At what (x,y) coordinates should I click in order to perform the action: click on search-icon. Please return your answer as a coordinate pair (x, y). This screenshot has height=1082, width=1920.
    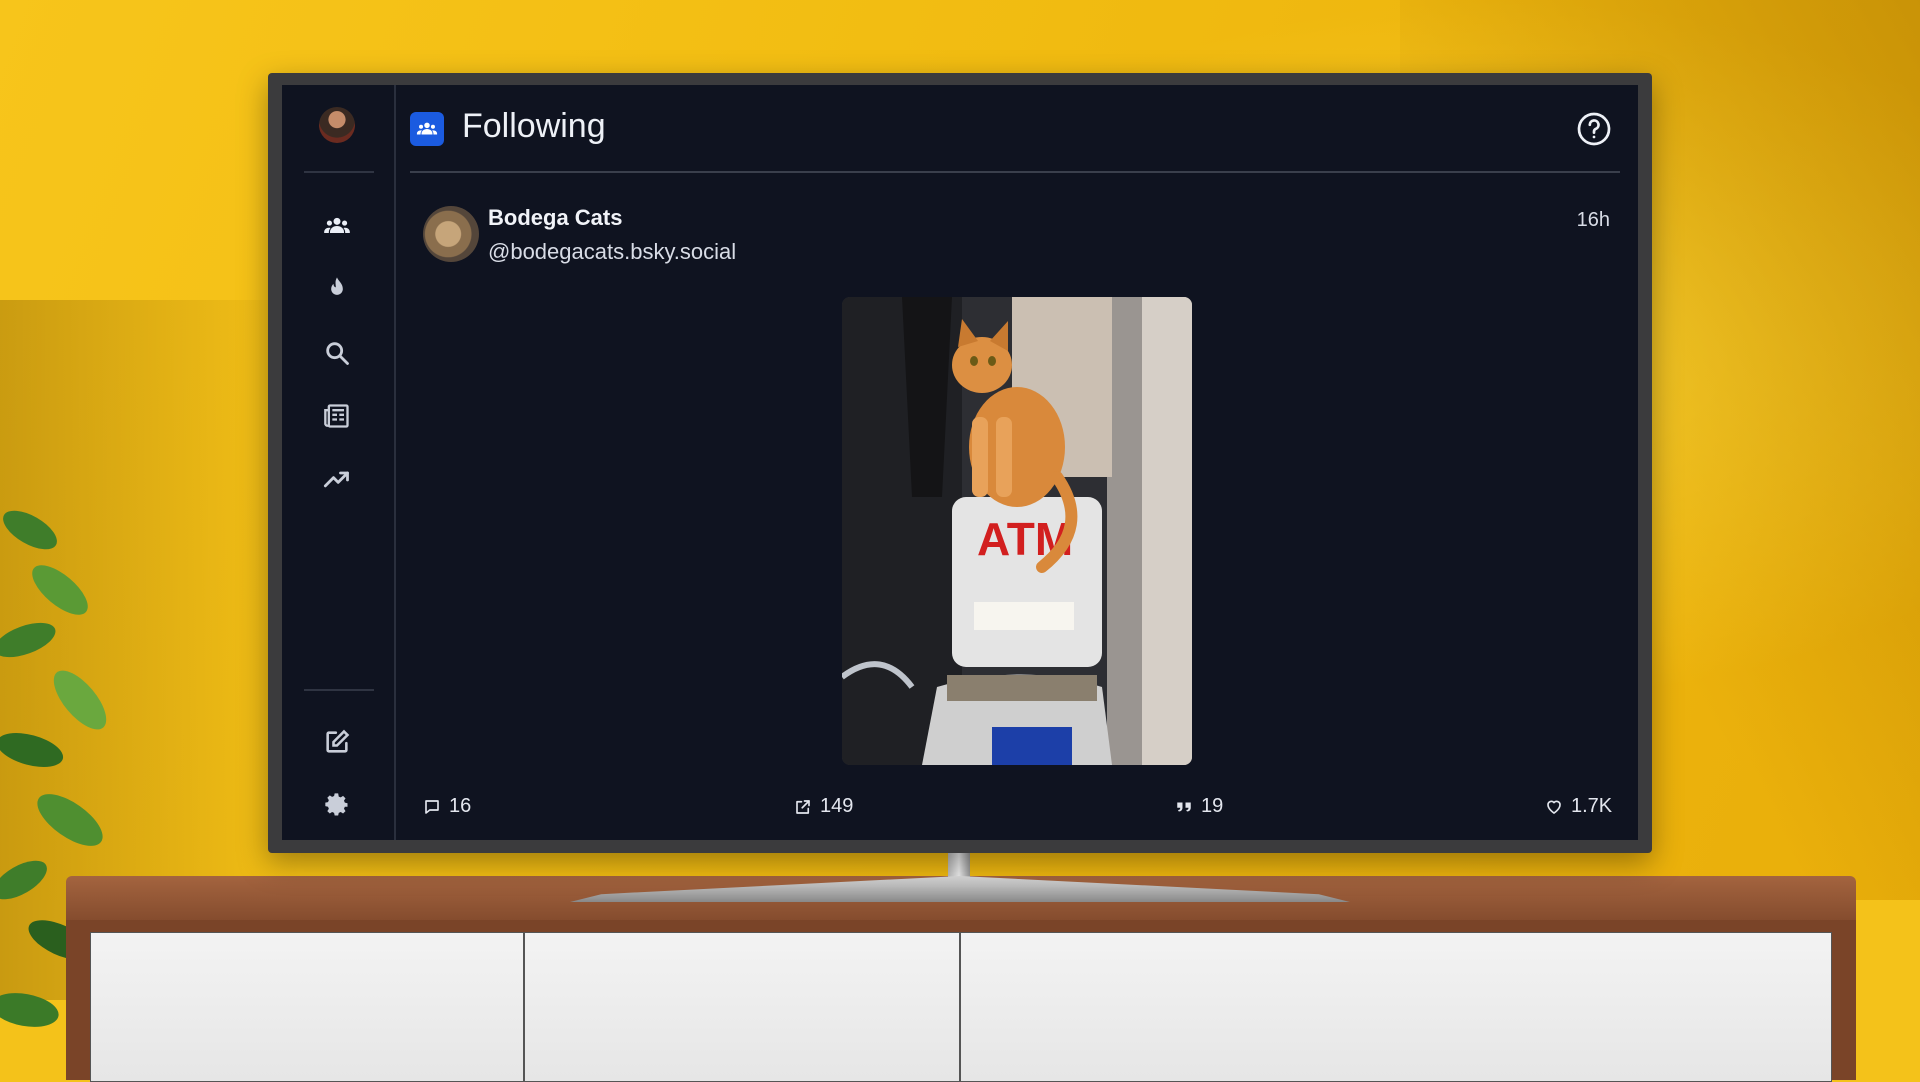
    Looking at the image, I should click on (337, 353).